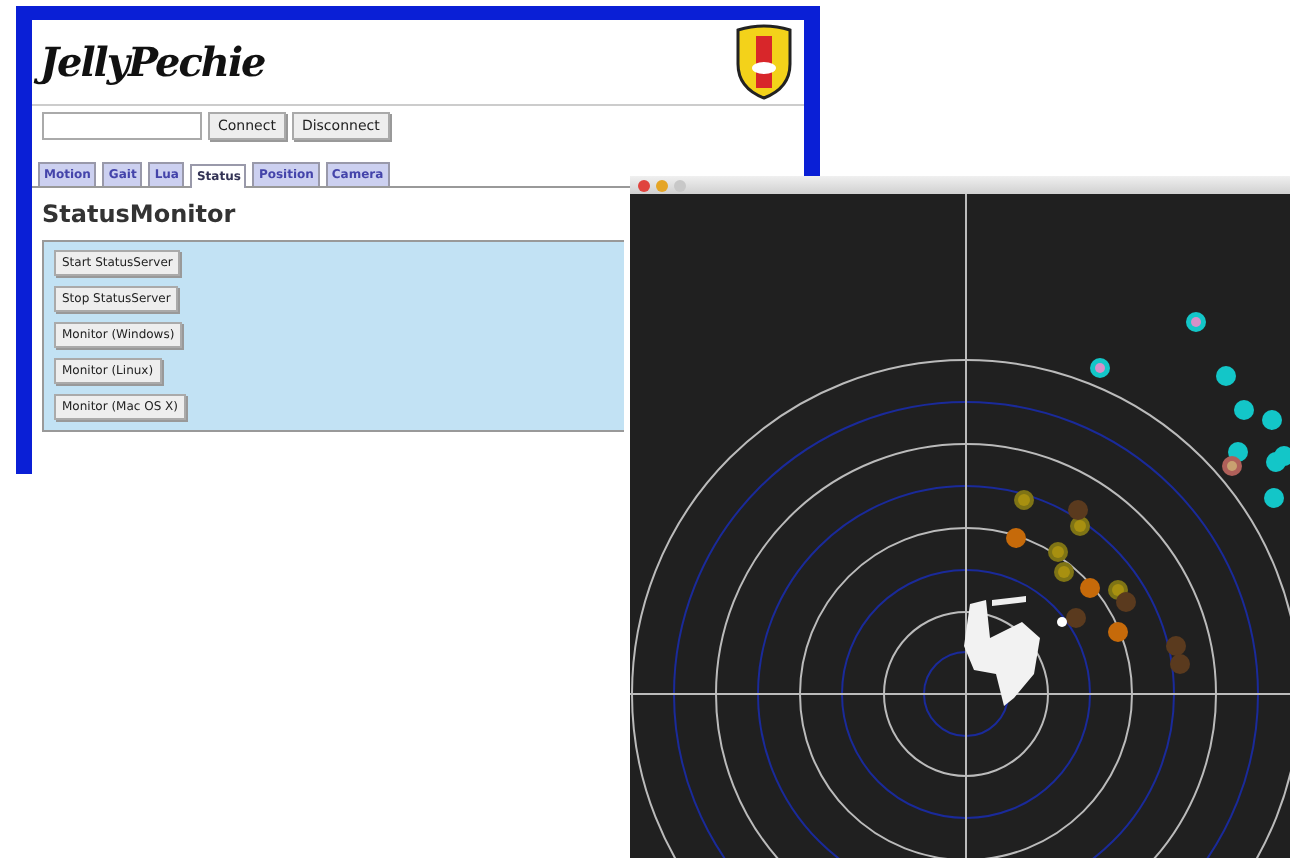 This screenshot has width=1290, height=858. Describe the element at coordinates (680, 185) in the screenshot. I see `zoom-icon` at that location.